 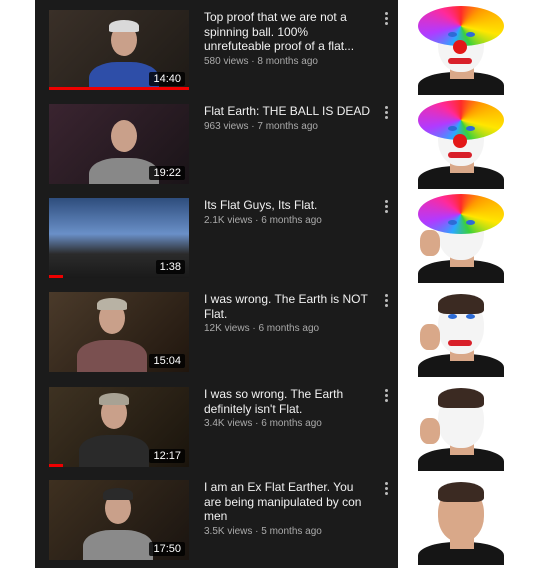 I want to click on duration-badge: 15:04, so click(x=167, y=361).